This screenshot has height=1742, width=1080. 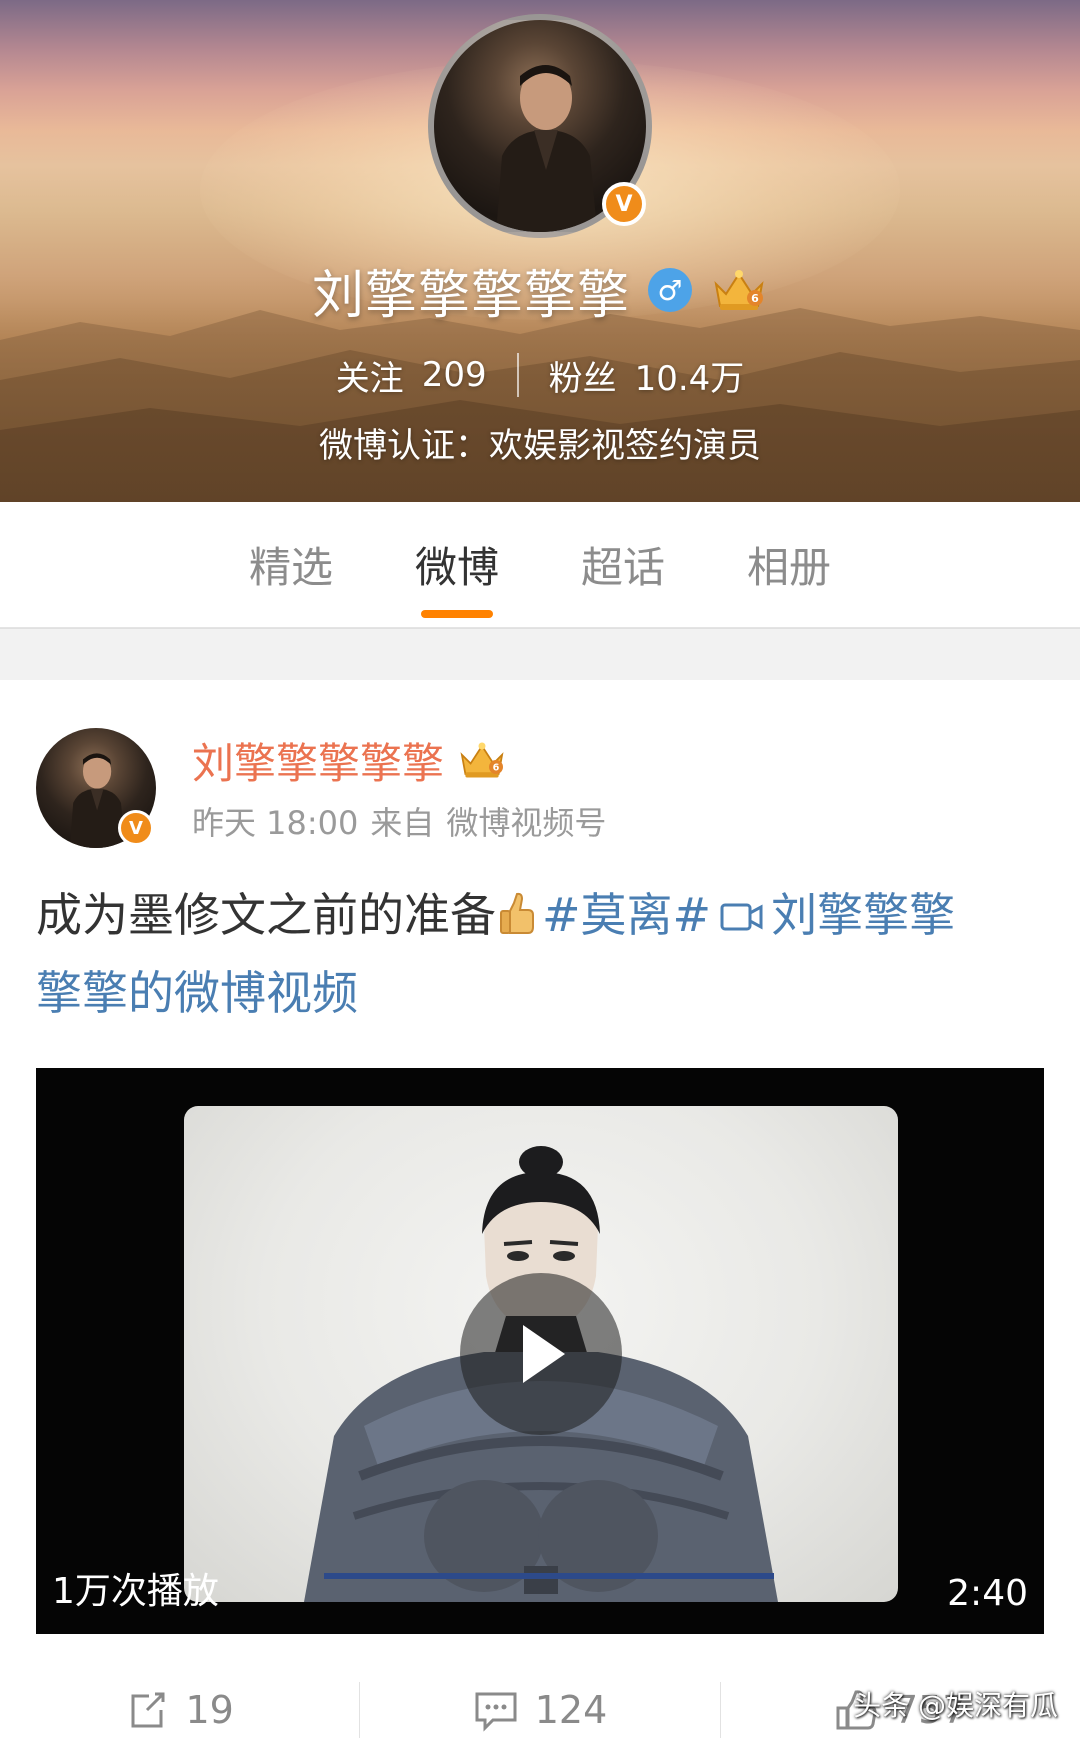 I want to click on tab-album: 相册, so click(x=789, y=565).